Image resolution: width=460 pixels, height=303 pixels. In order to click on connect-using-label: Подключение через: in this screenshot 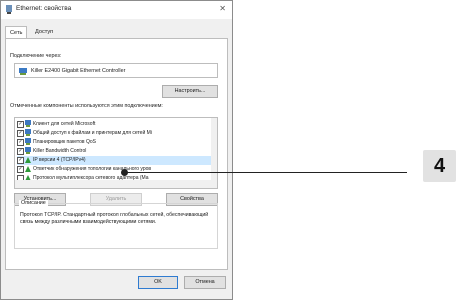, I will do `click(36, 56)`.